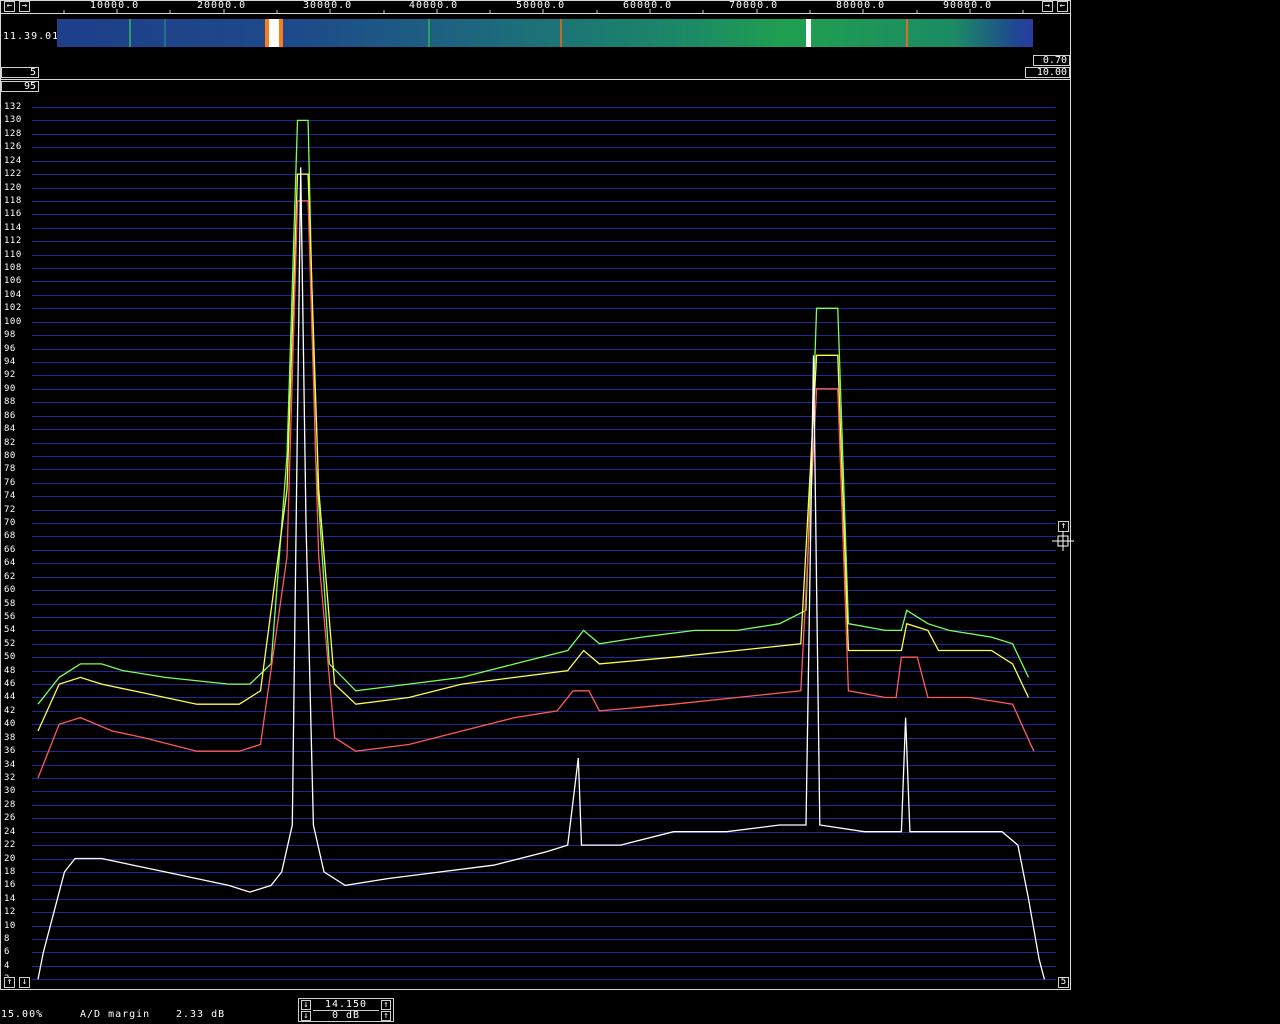 The image size is (1280, 1024). I want to click on y-tick-label: 122, so click(13, 173).